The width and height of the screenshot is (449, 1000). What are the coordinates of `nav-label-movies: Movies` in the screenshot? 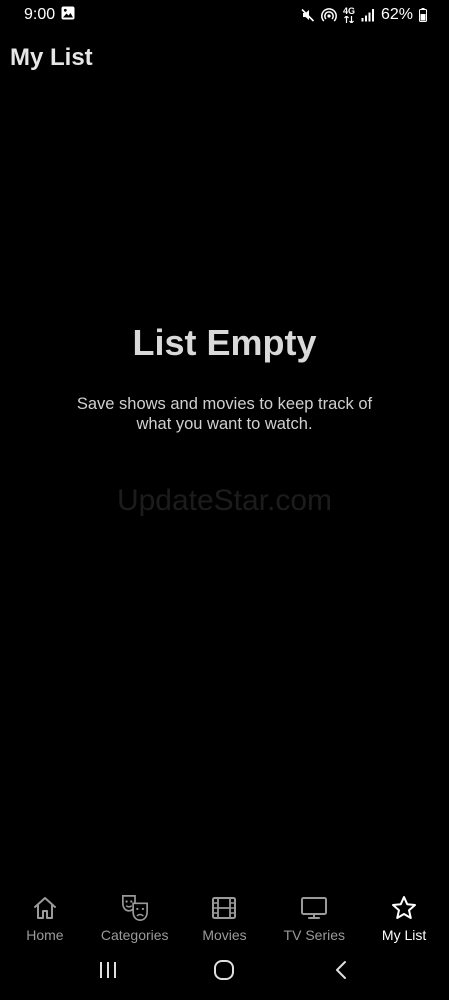 It's located at (224, 935).